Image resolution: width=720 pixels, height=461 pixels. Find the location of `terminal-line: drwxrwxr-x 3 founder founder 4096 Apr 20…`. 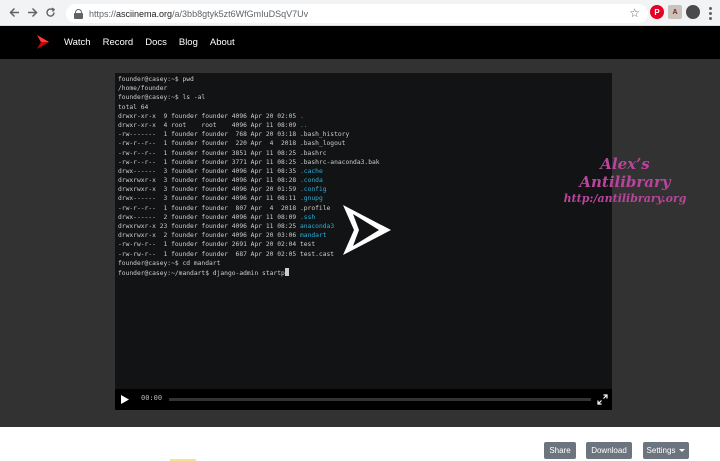

terminal-line: drwxrwxr-x 3 founder founder 4096 Apr 20… is located at coordinates (222, 190).